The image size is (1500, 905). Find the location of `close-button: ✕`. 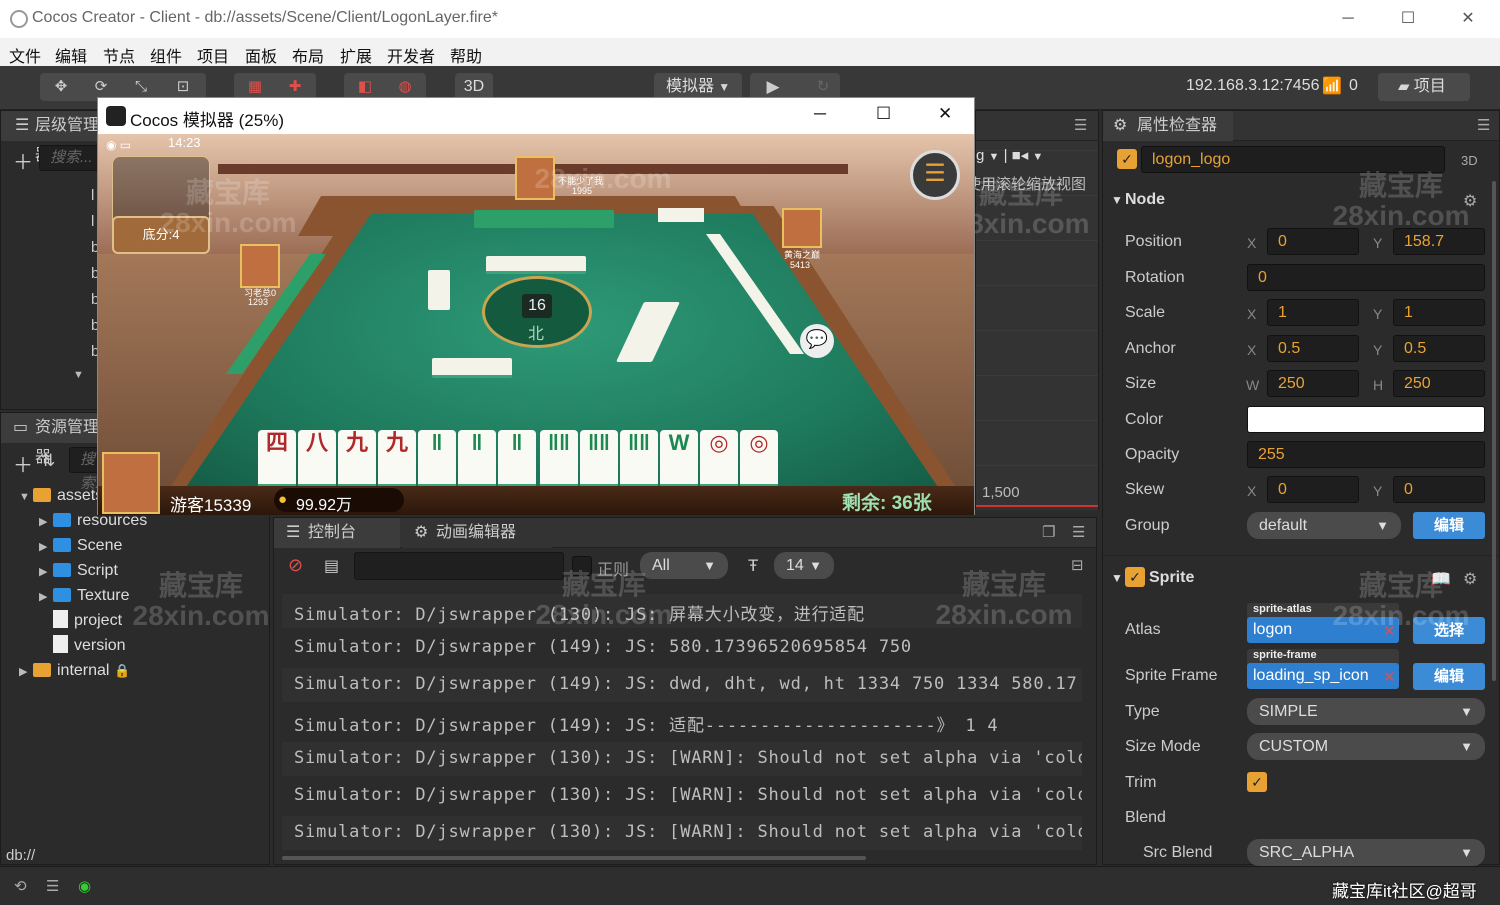

close-button: ✕ is located at coordinates (1468, 19).